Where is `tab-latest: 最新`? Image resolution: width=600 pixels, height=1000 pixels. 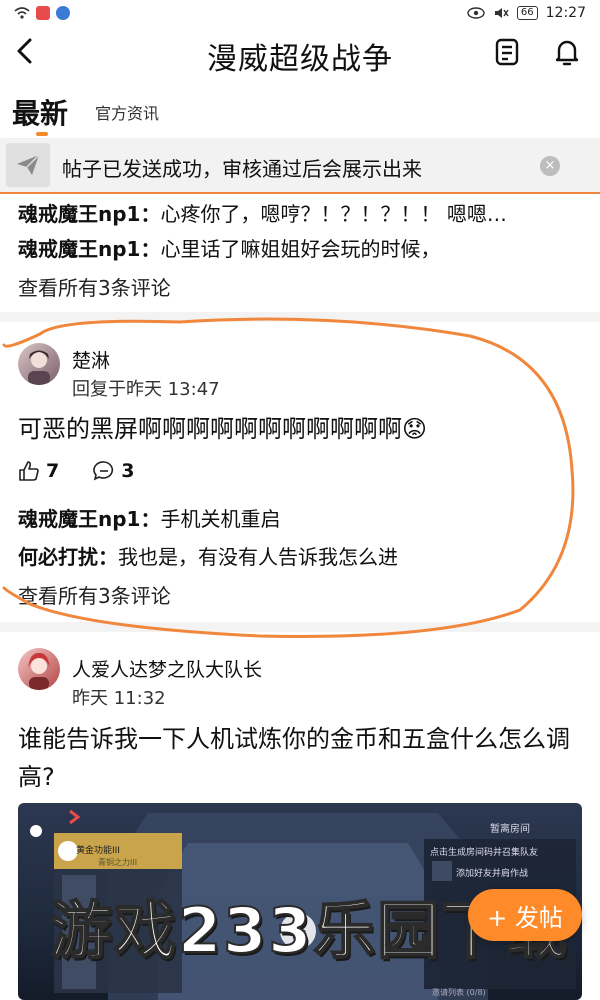
tab-latest: 最新 is located at coordinates (40, 112).